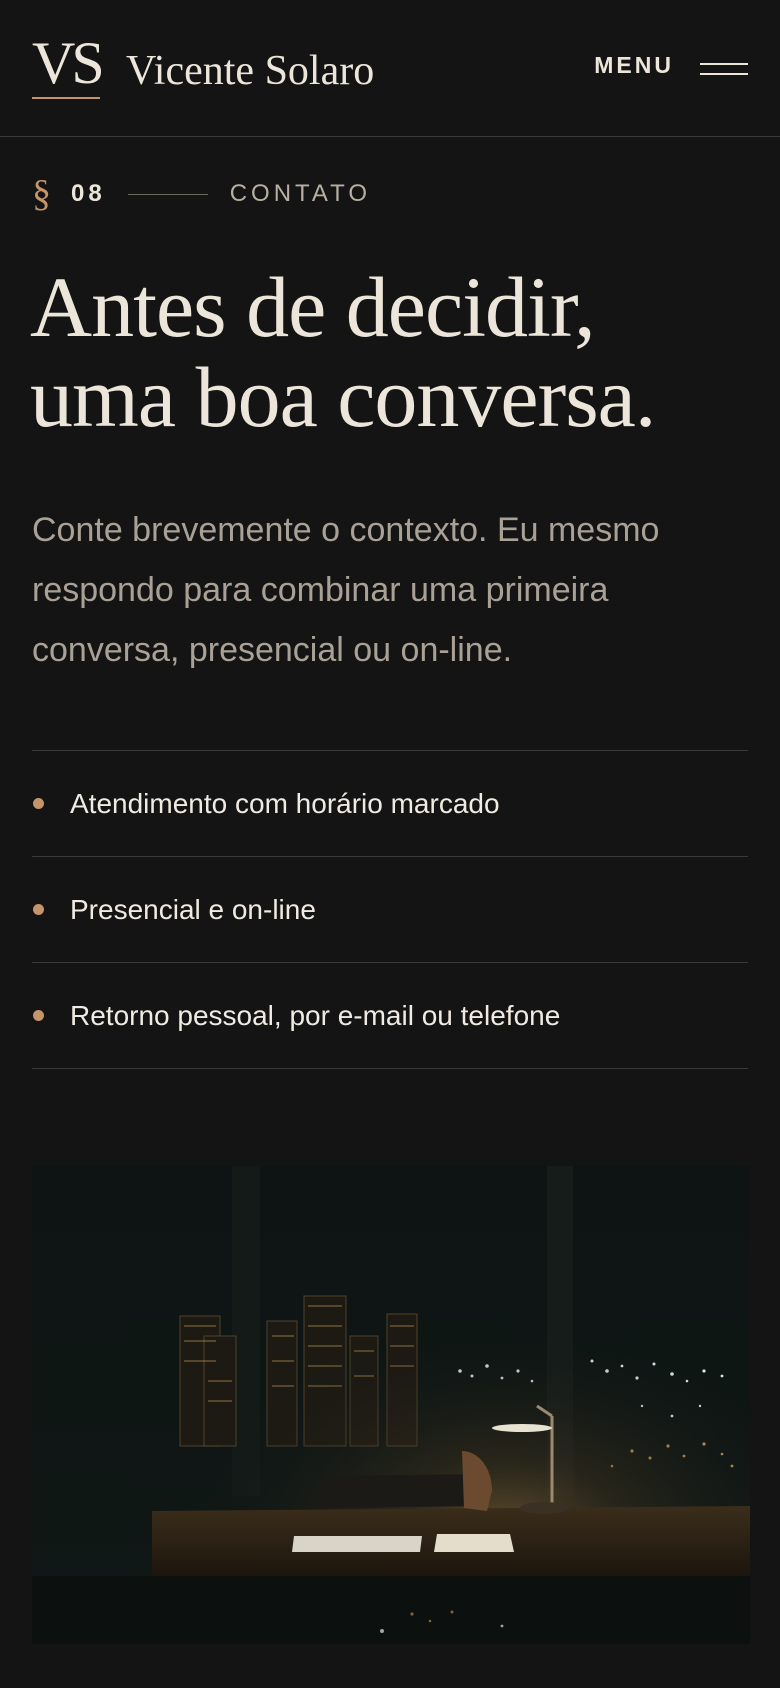  I want to click on menu-button: MENU, so click(671, 65).